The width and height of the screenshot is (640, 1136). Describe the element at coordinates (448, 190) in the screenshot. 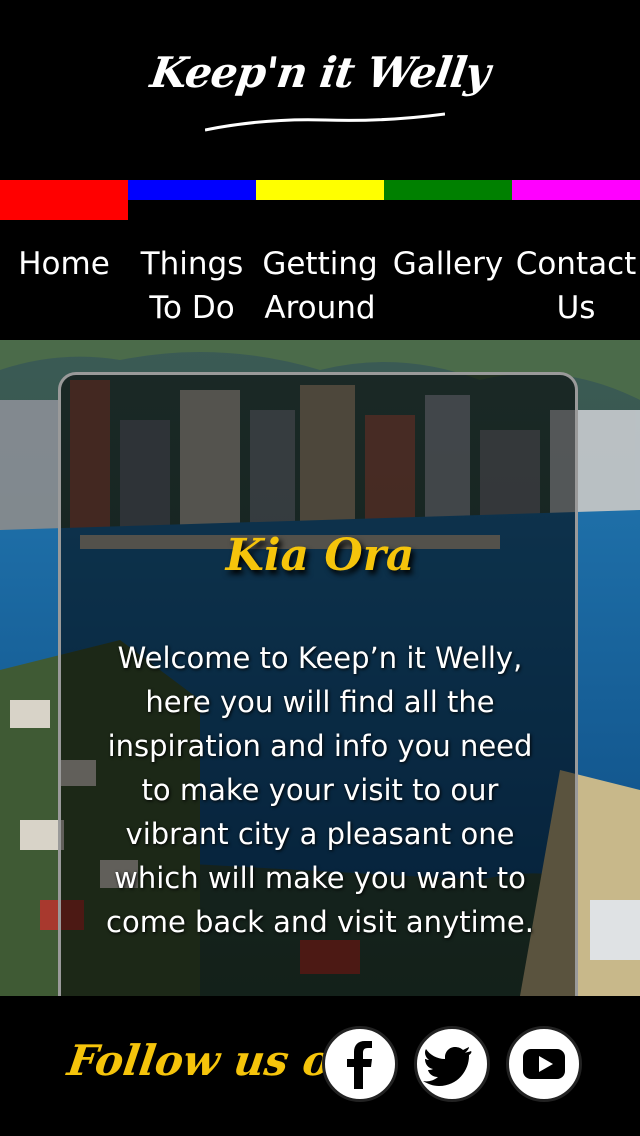

I see `color-segment-green` at that location.